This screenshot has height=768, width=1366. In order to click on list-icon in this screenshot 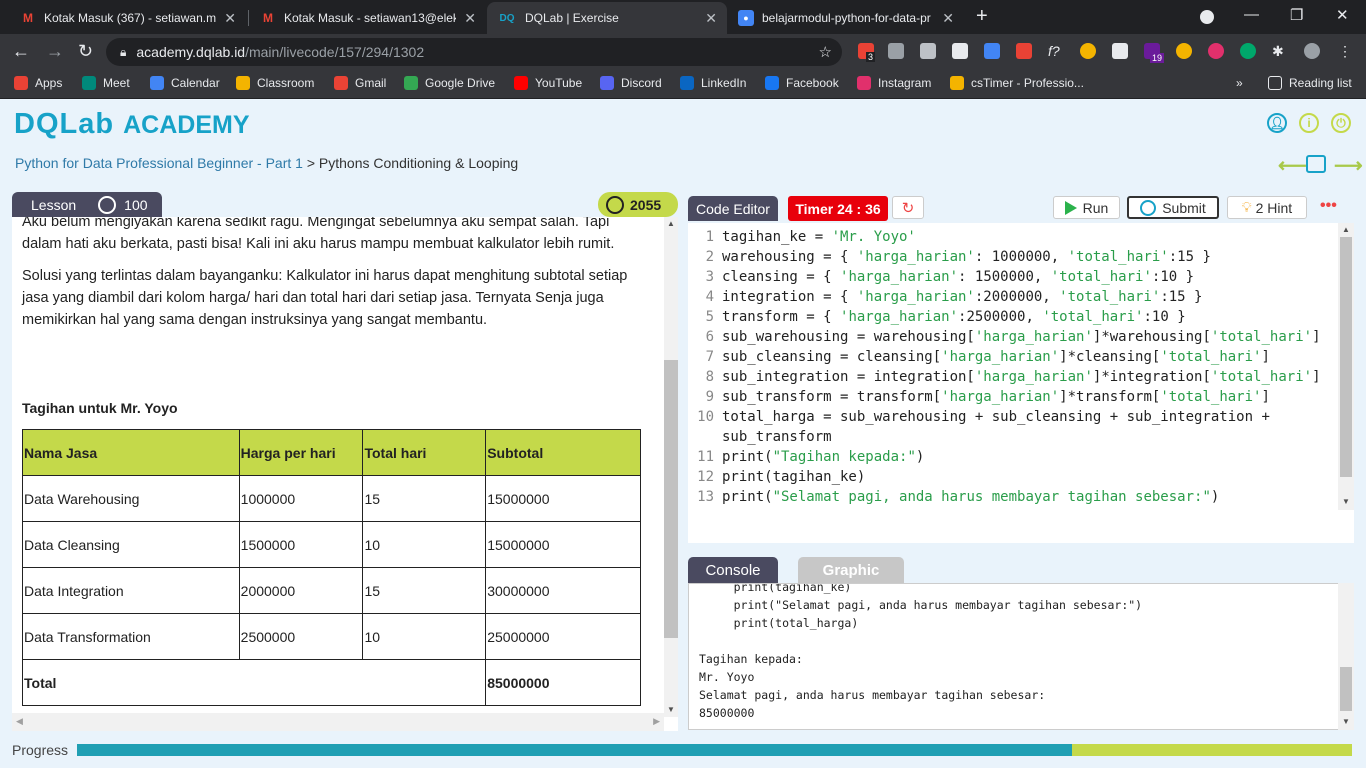, I will do `click(1316, 164)`.